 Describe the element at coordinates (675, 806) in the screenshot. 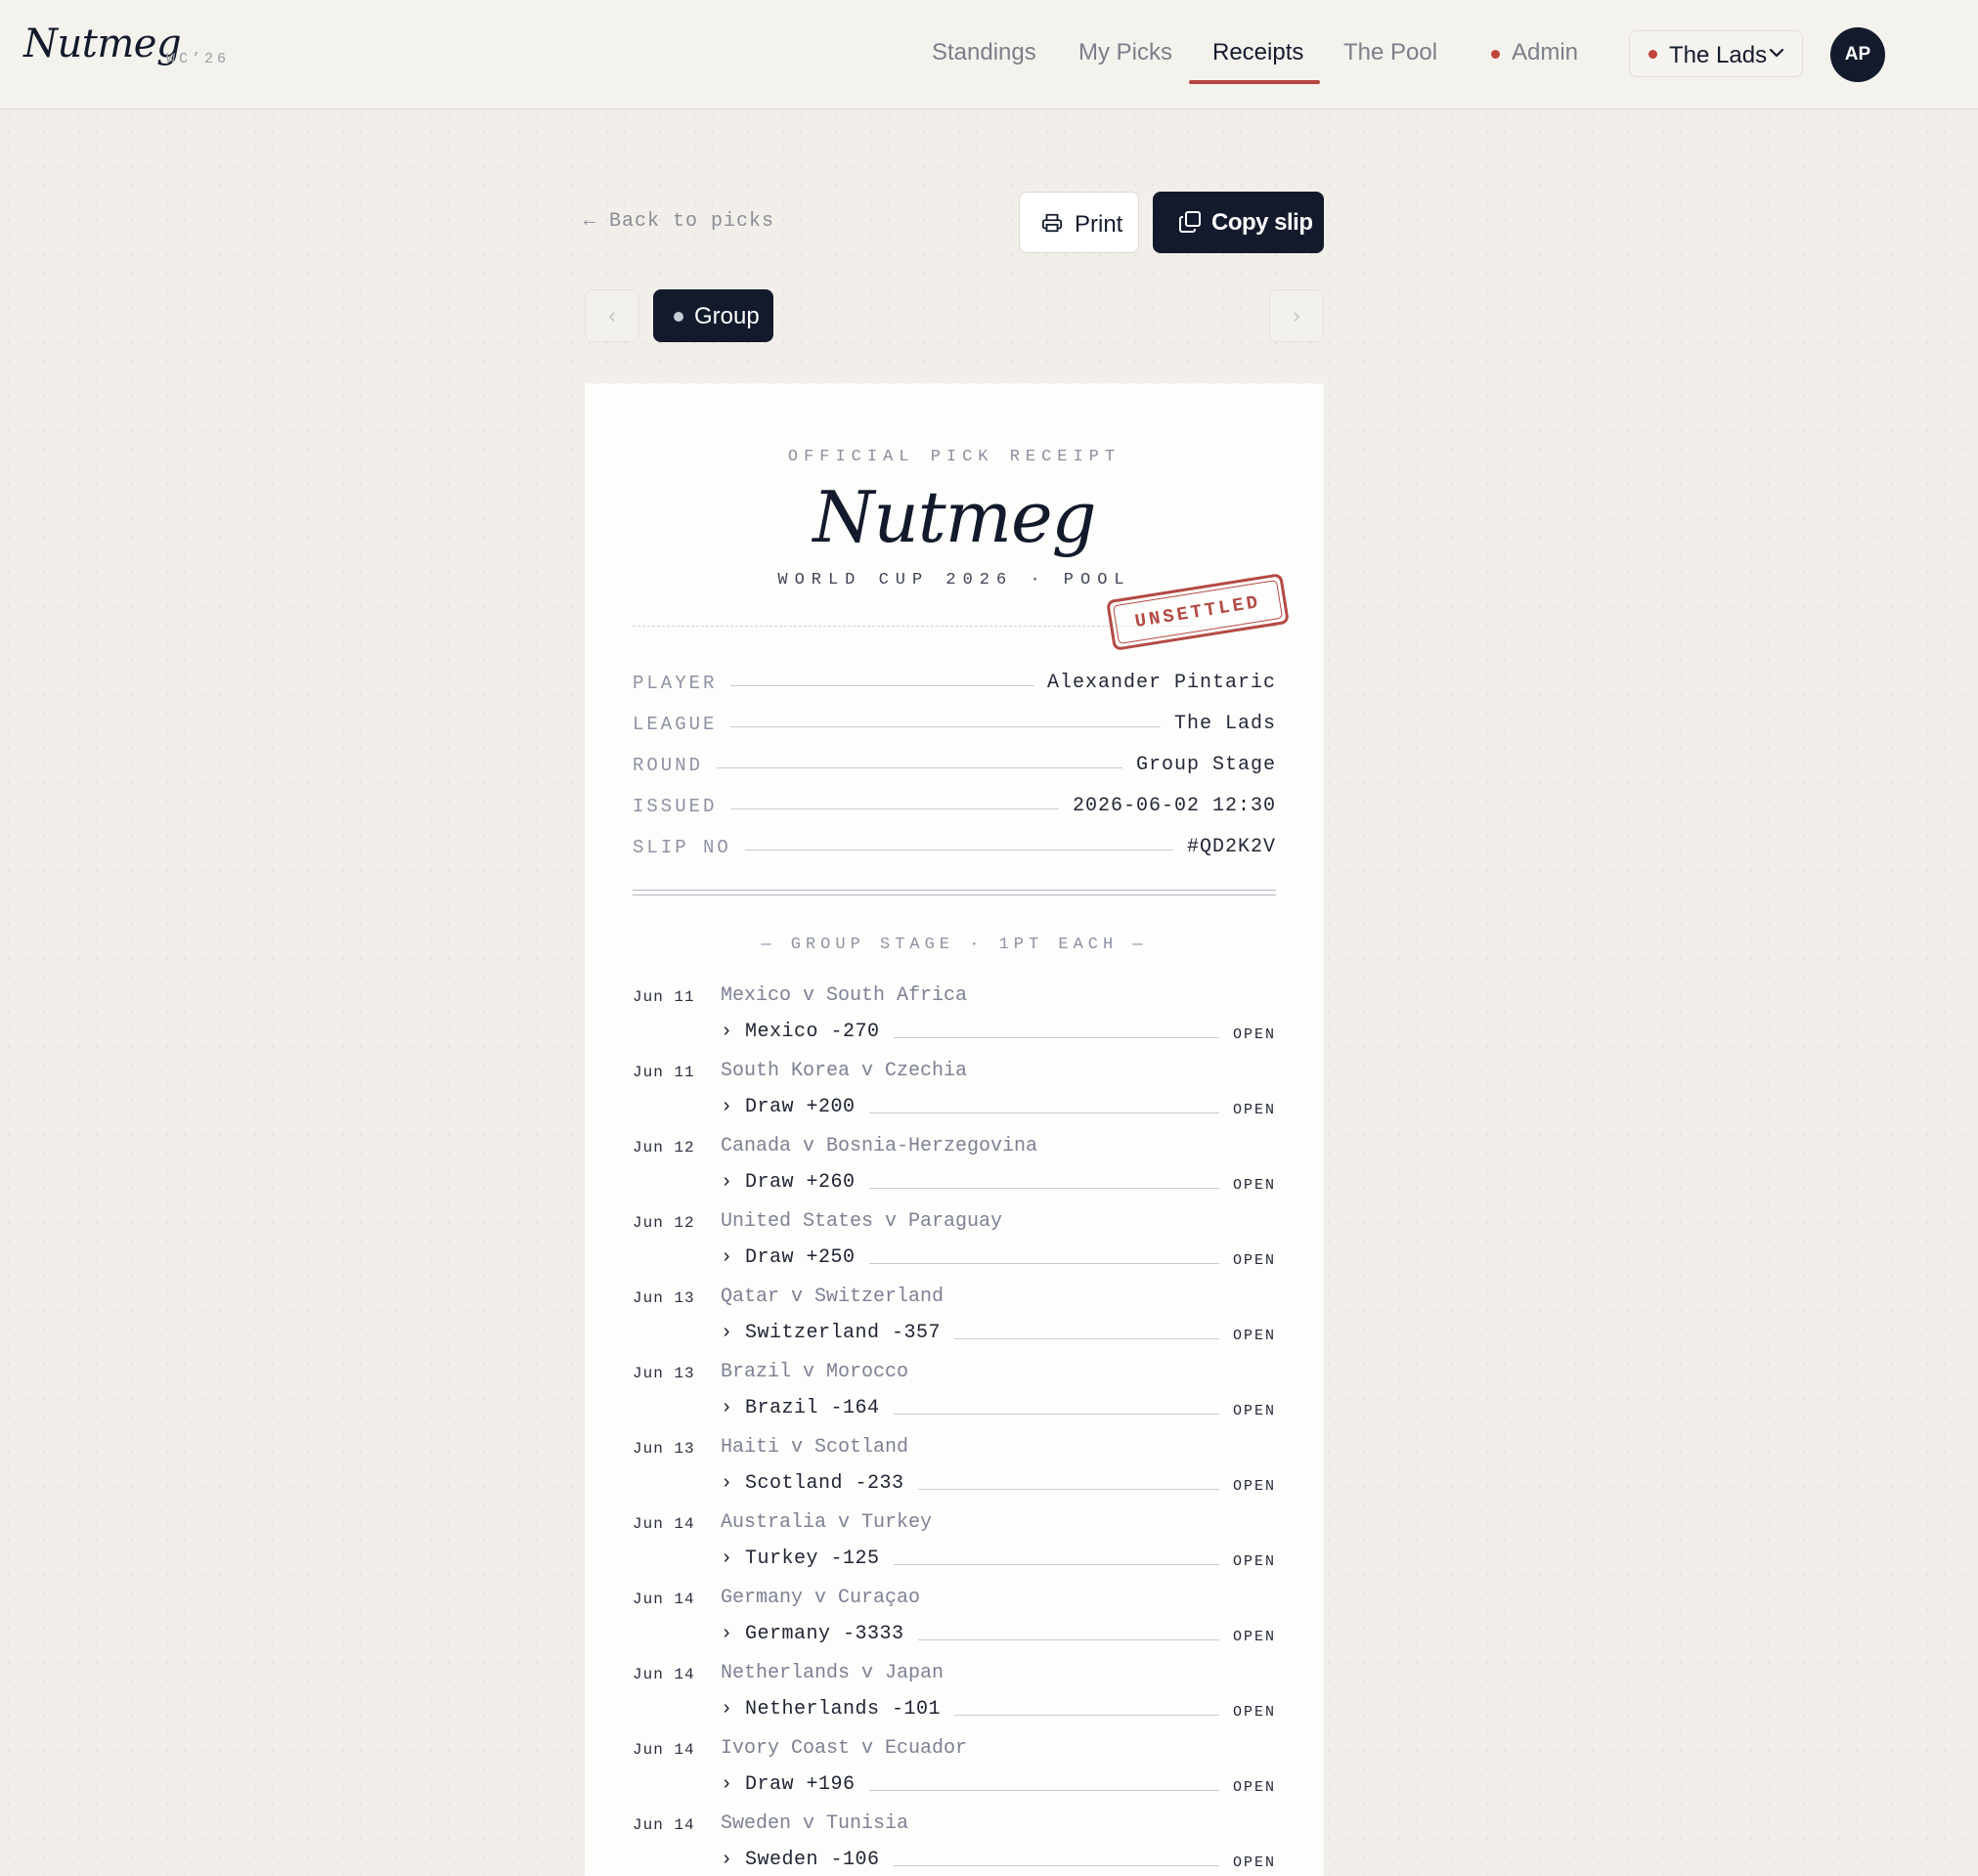

I see `field-label: ISSUED` at that location.